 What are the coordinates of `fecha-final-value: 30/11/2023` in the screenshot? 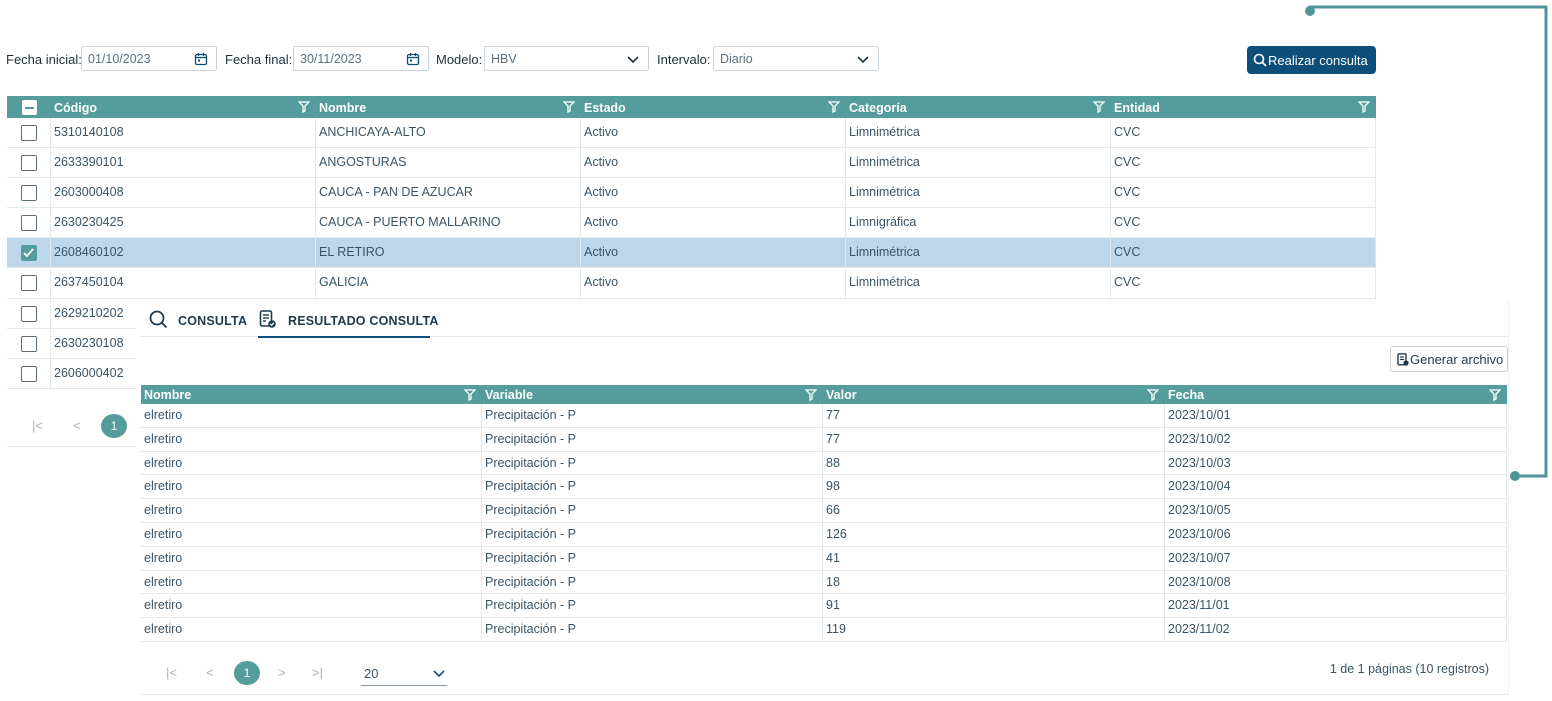 It's located at (331, 59).